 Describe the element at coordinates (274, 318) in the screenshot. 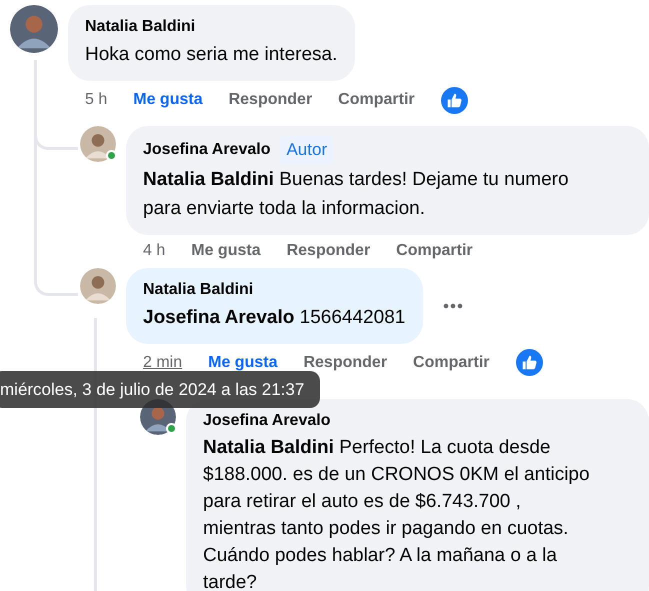

I see `comment-text: Josefina Arevalo 1566442081` at that location.